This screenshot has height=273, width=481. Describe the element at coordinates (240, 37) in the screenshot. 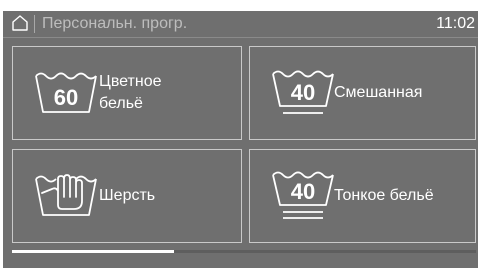

I see `header-separator` at that location.